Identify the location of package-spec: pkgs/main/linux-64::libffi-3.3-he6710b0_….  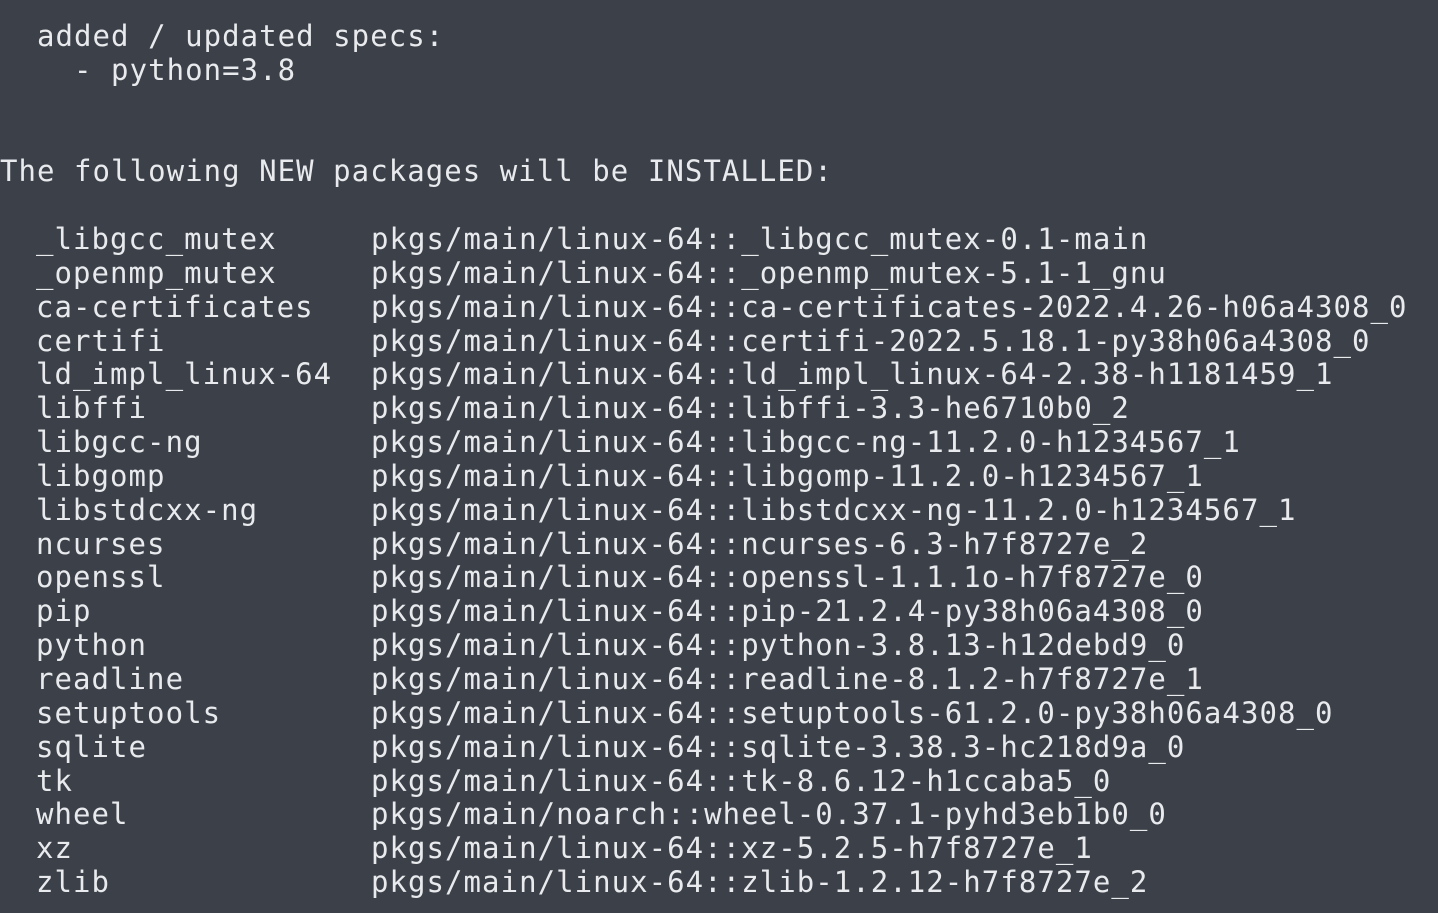
(750, 408).